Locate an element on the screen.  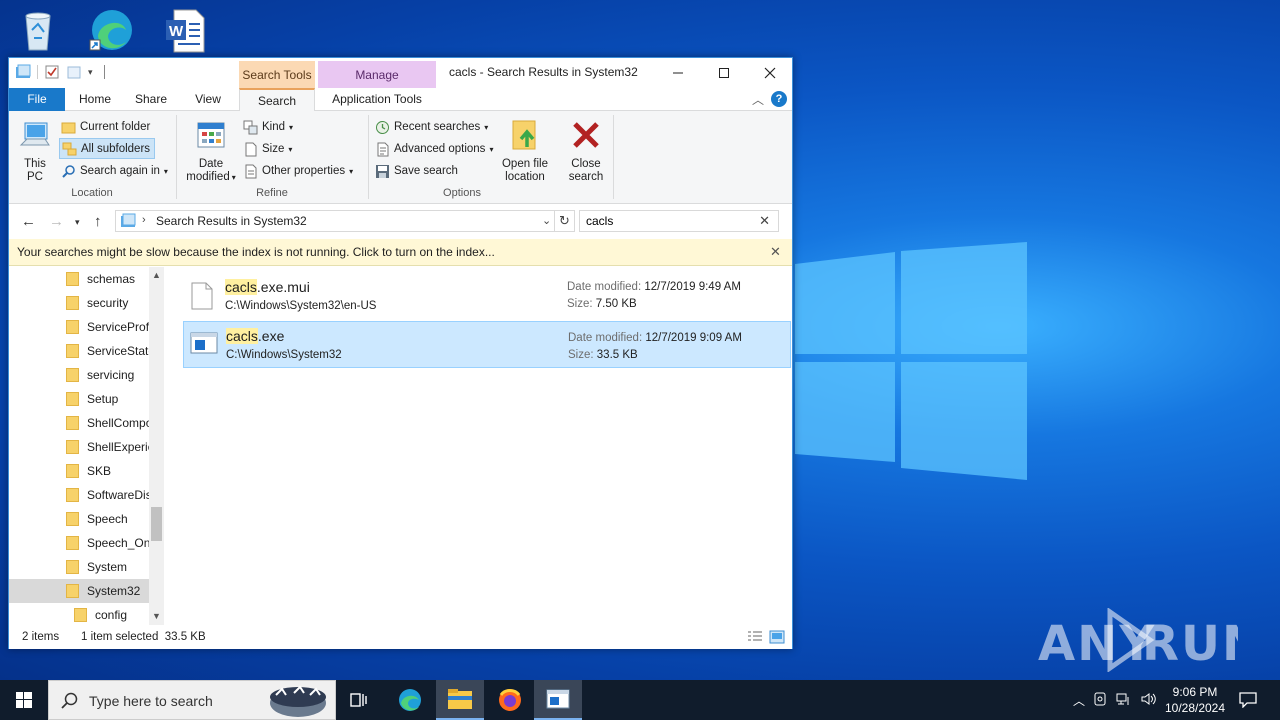
address-bar: › Search Results in System32 ⌄ is located at coordinates (335, 221).